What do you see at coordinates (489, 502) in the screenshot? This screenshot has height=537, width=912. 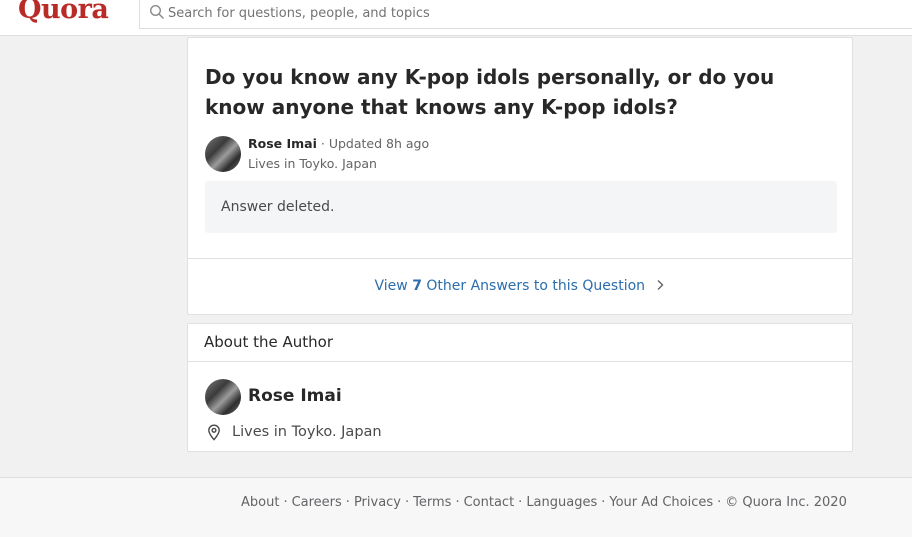 I see `footer-link-contact: Contact` at bounding box center [489, 502].